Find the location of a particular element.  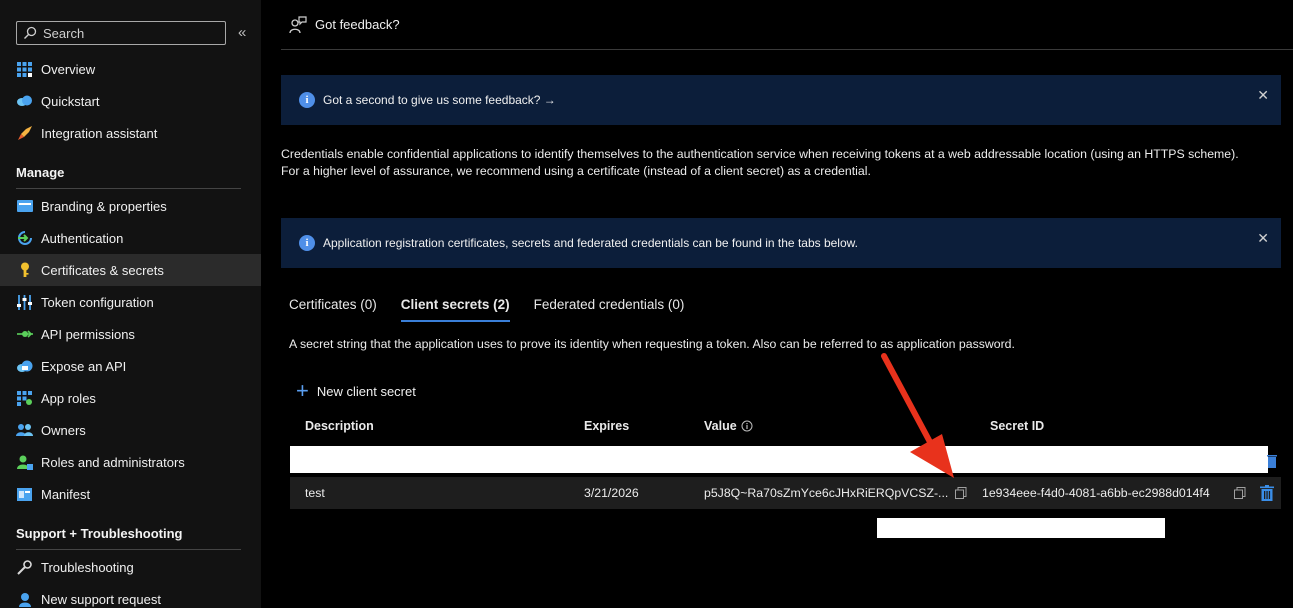

sidebar-item-integration-assistant: Integration assistant is located at coordinates (130, 133).